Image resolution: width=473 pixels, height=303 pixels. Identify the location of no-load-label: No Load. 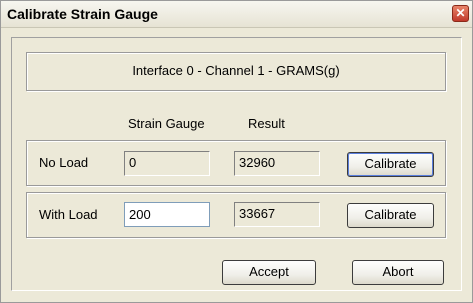
(64, 162).